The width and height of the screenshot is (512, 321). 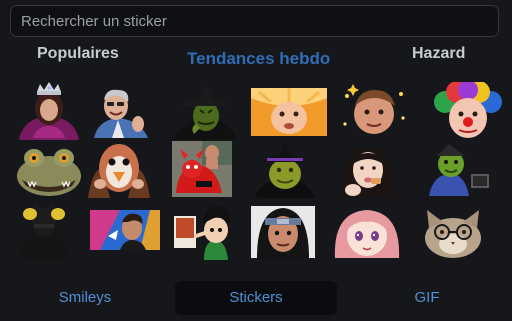 I want to click on red-dog-meme-sticker-icon, so click(x=202, y=169).